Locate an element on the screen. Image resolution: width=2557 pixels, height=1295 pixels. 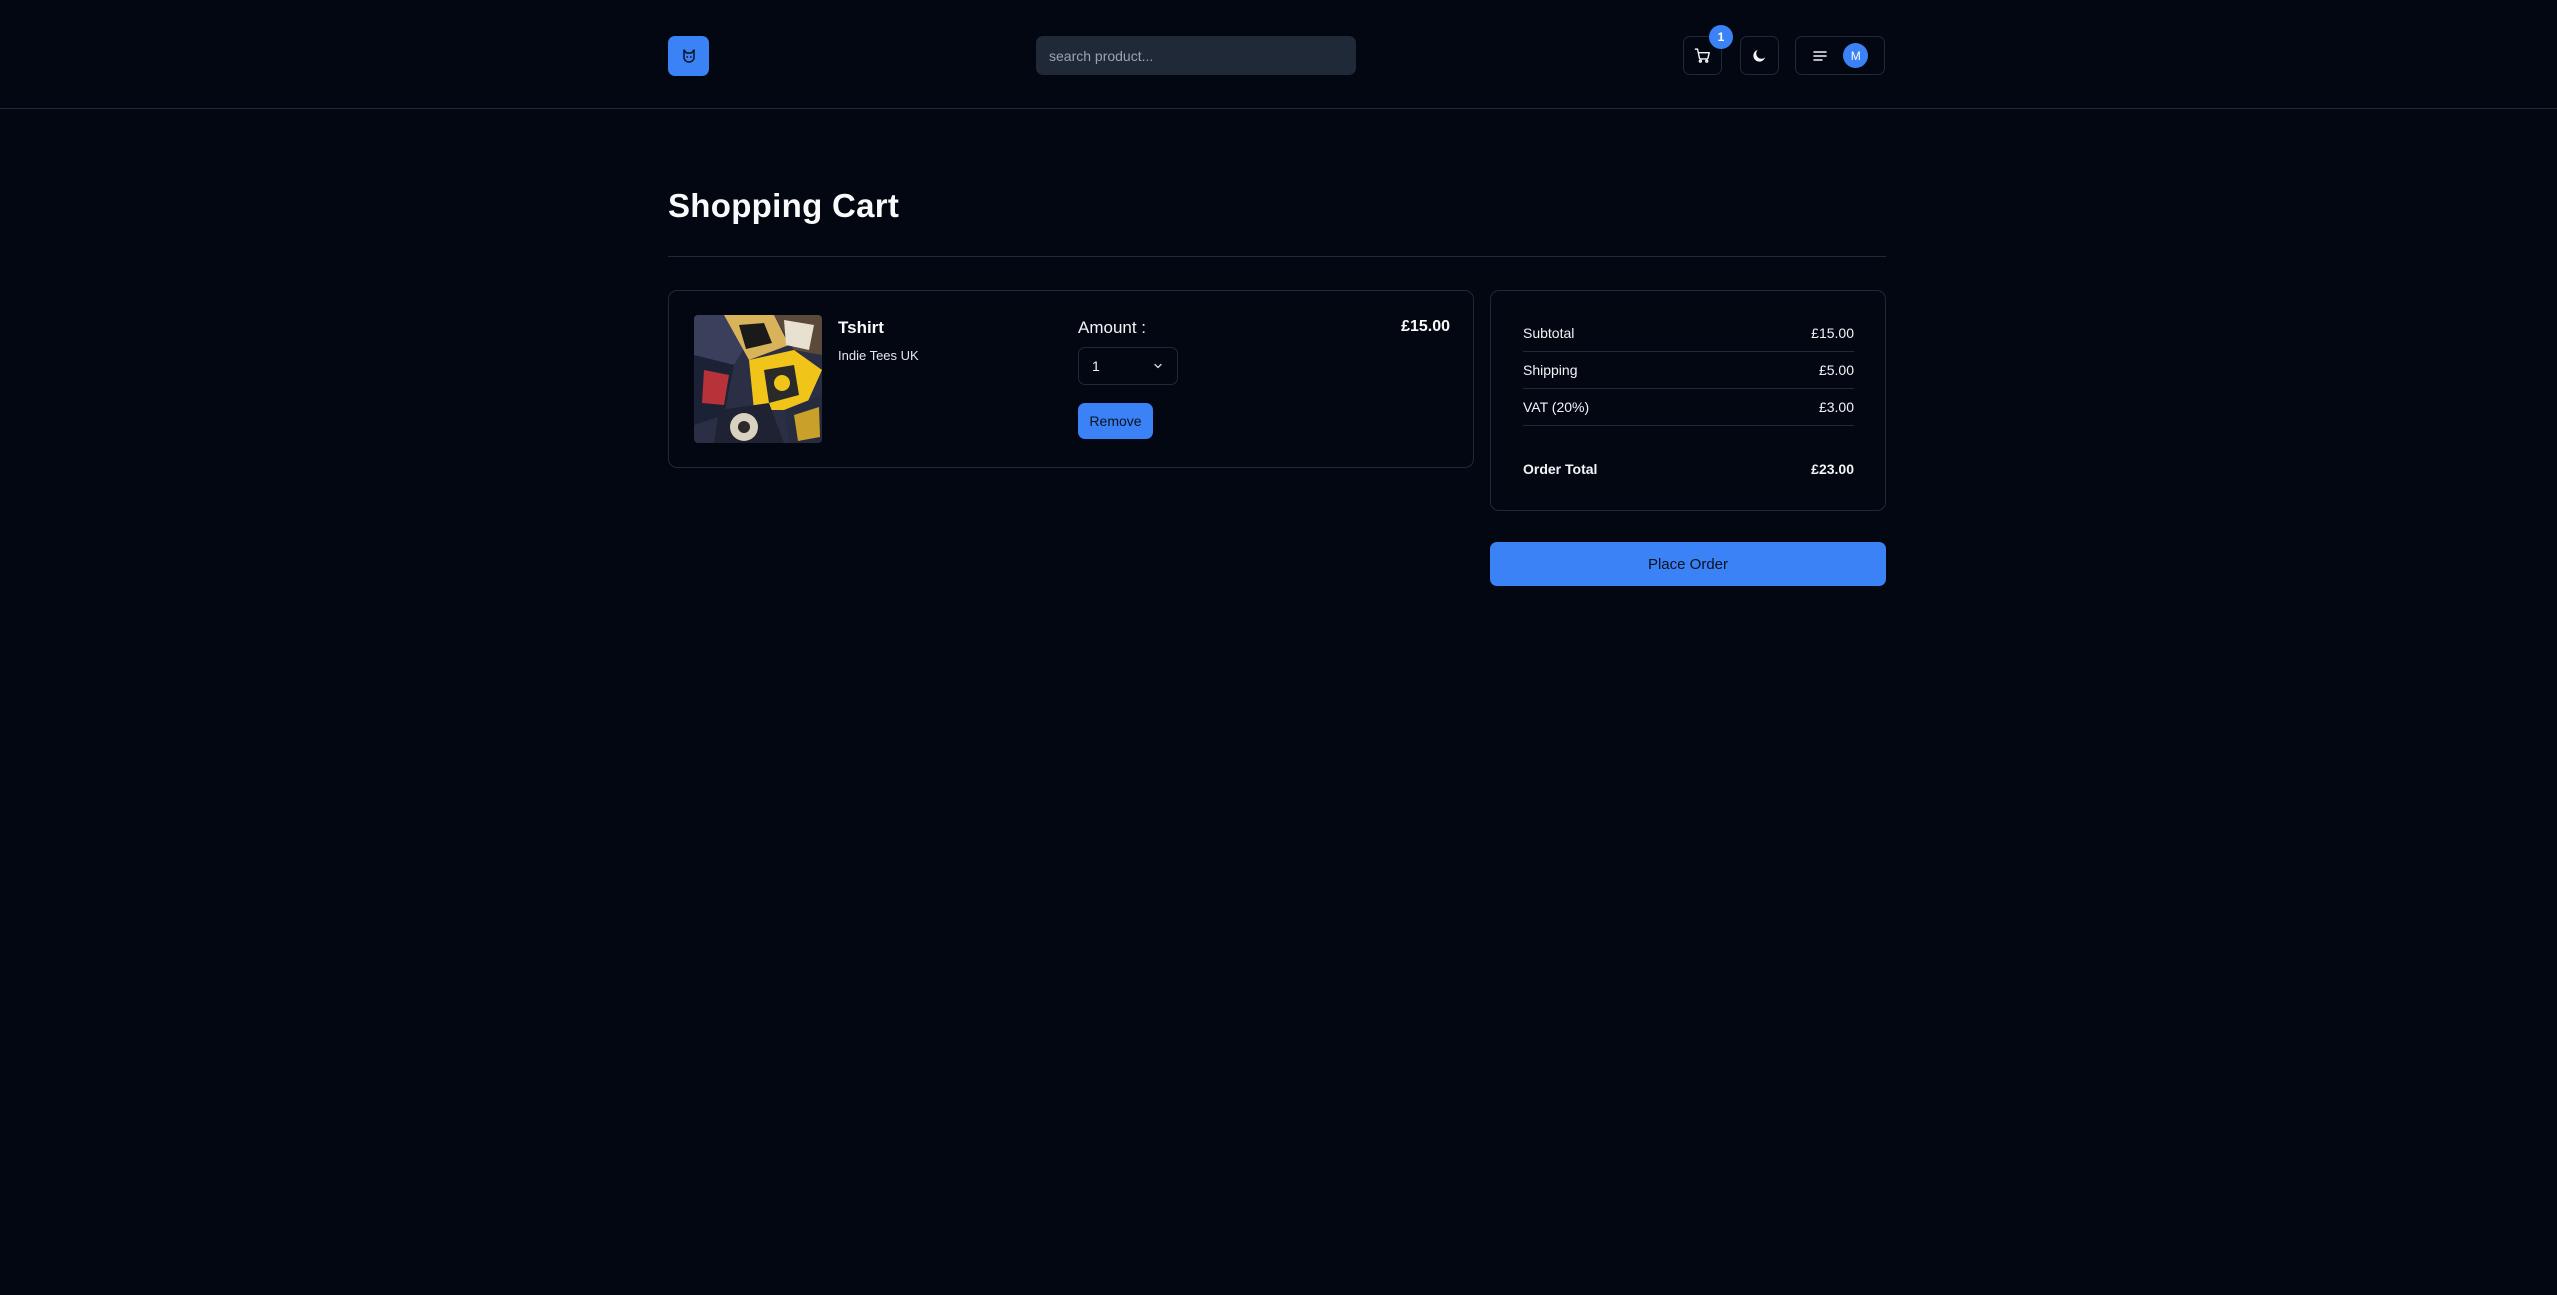
theme-toggle-button is located at coordinates (1759, 55).